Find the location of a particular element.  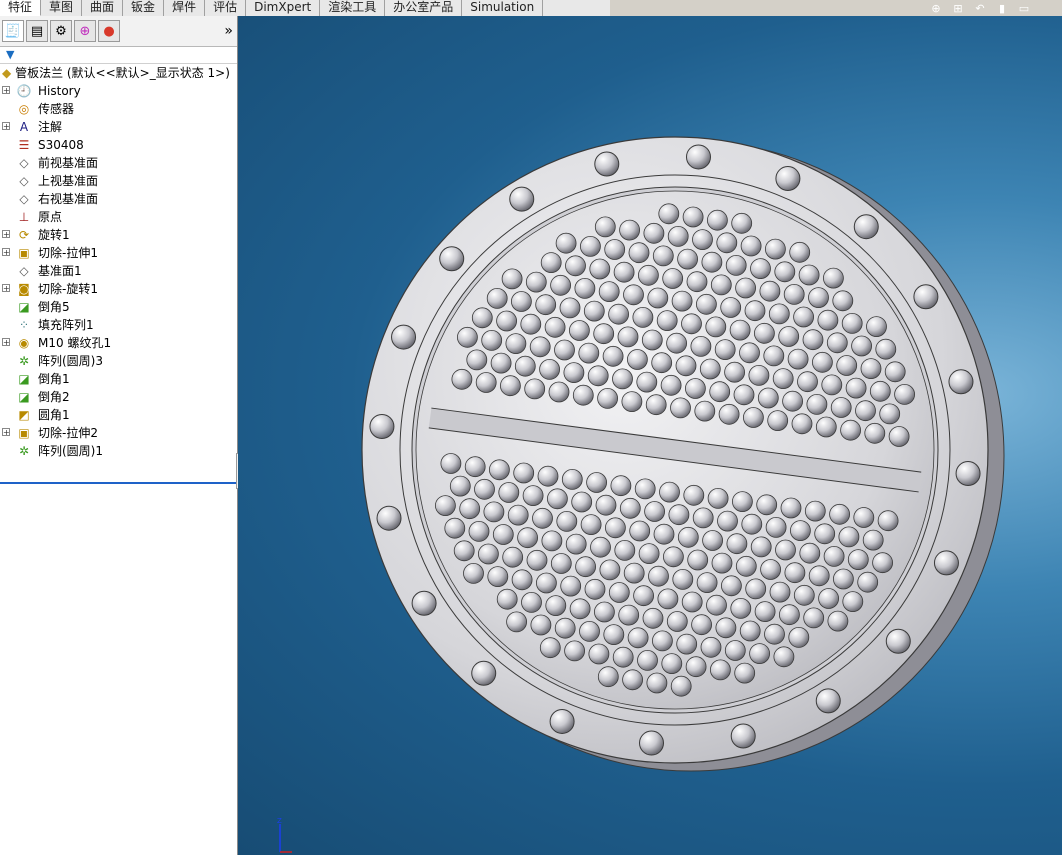

command-tab-6: DimXpert is located at coordinates (283, 8).